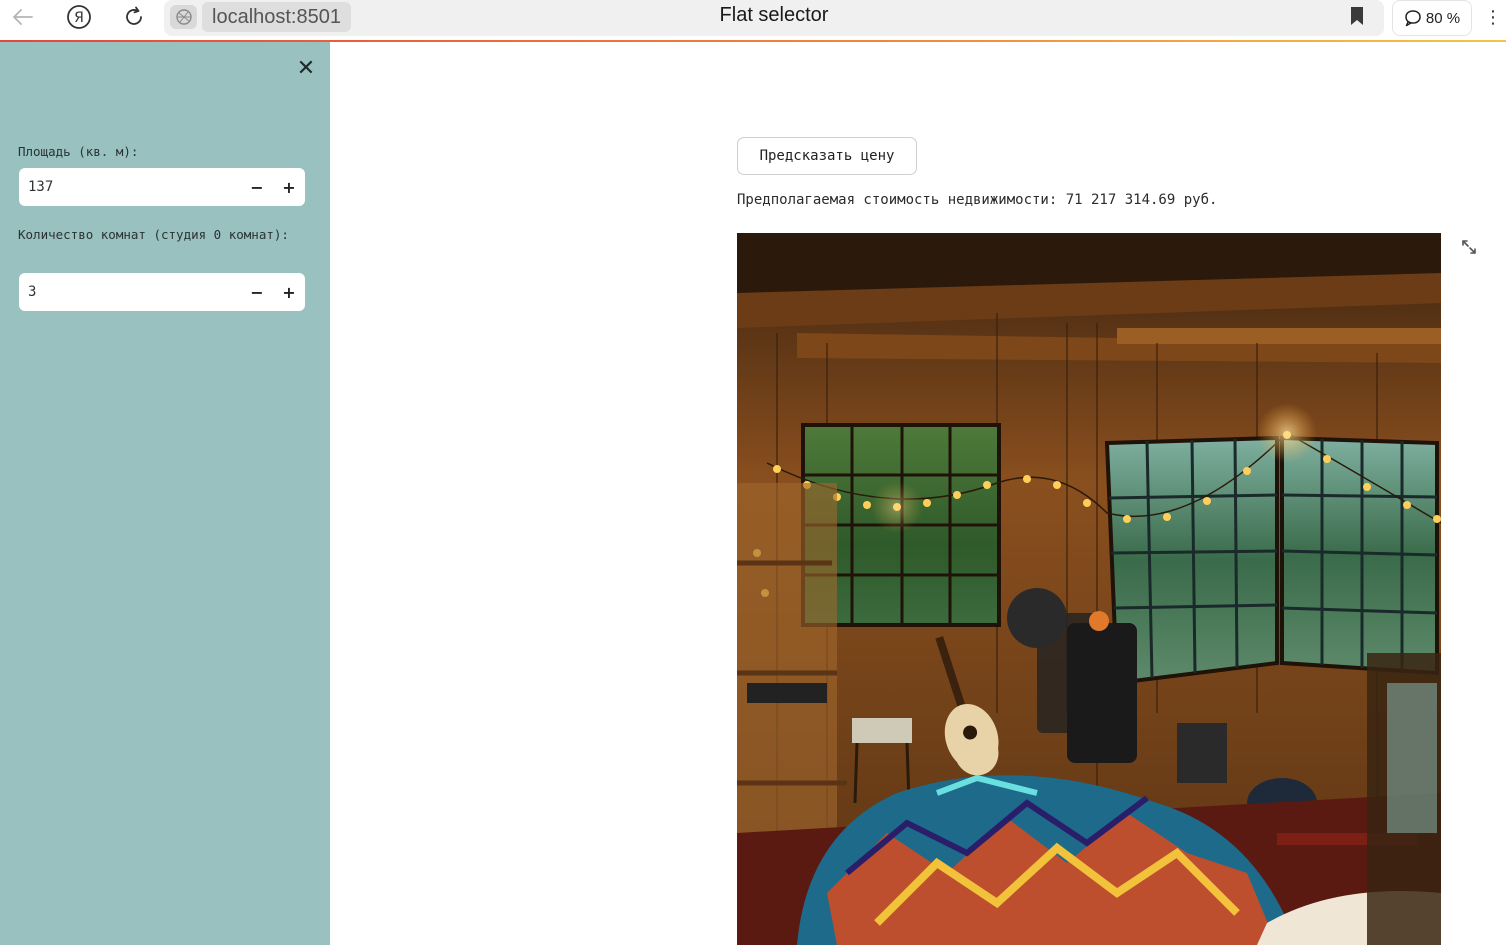 This screenshot has height=945, width=1506. Describe the element at coordinates (827, 156) in the screenshot. I see `predict-price-button: Предсказать цену` at that location.